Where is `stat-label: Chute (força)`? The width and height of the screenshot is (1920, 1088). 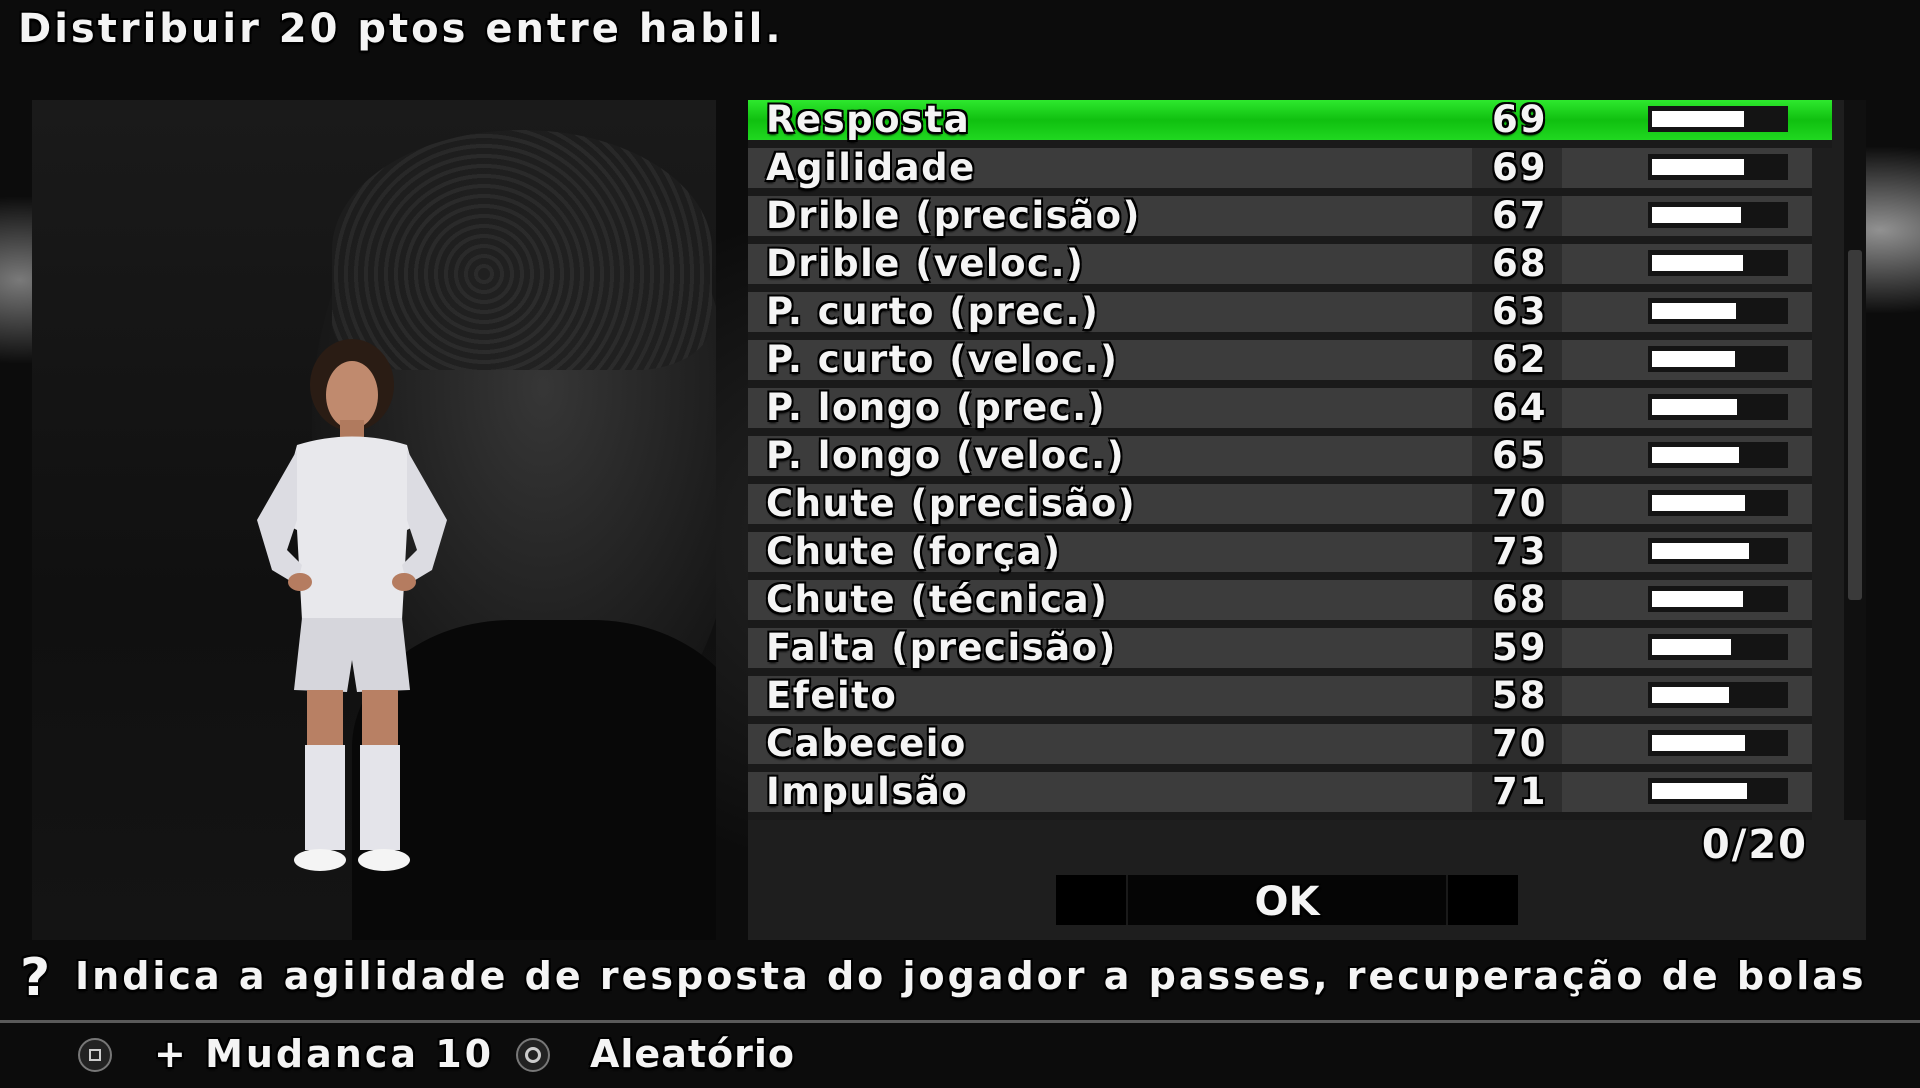 stat-label: Chute (força) is located at coordinates (914, 551).